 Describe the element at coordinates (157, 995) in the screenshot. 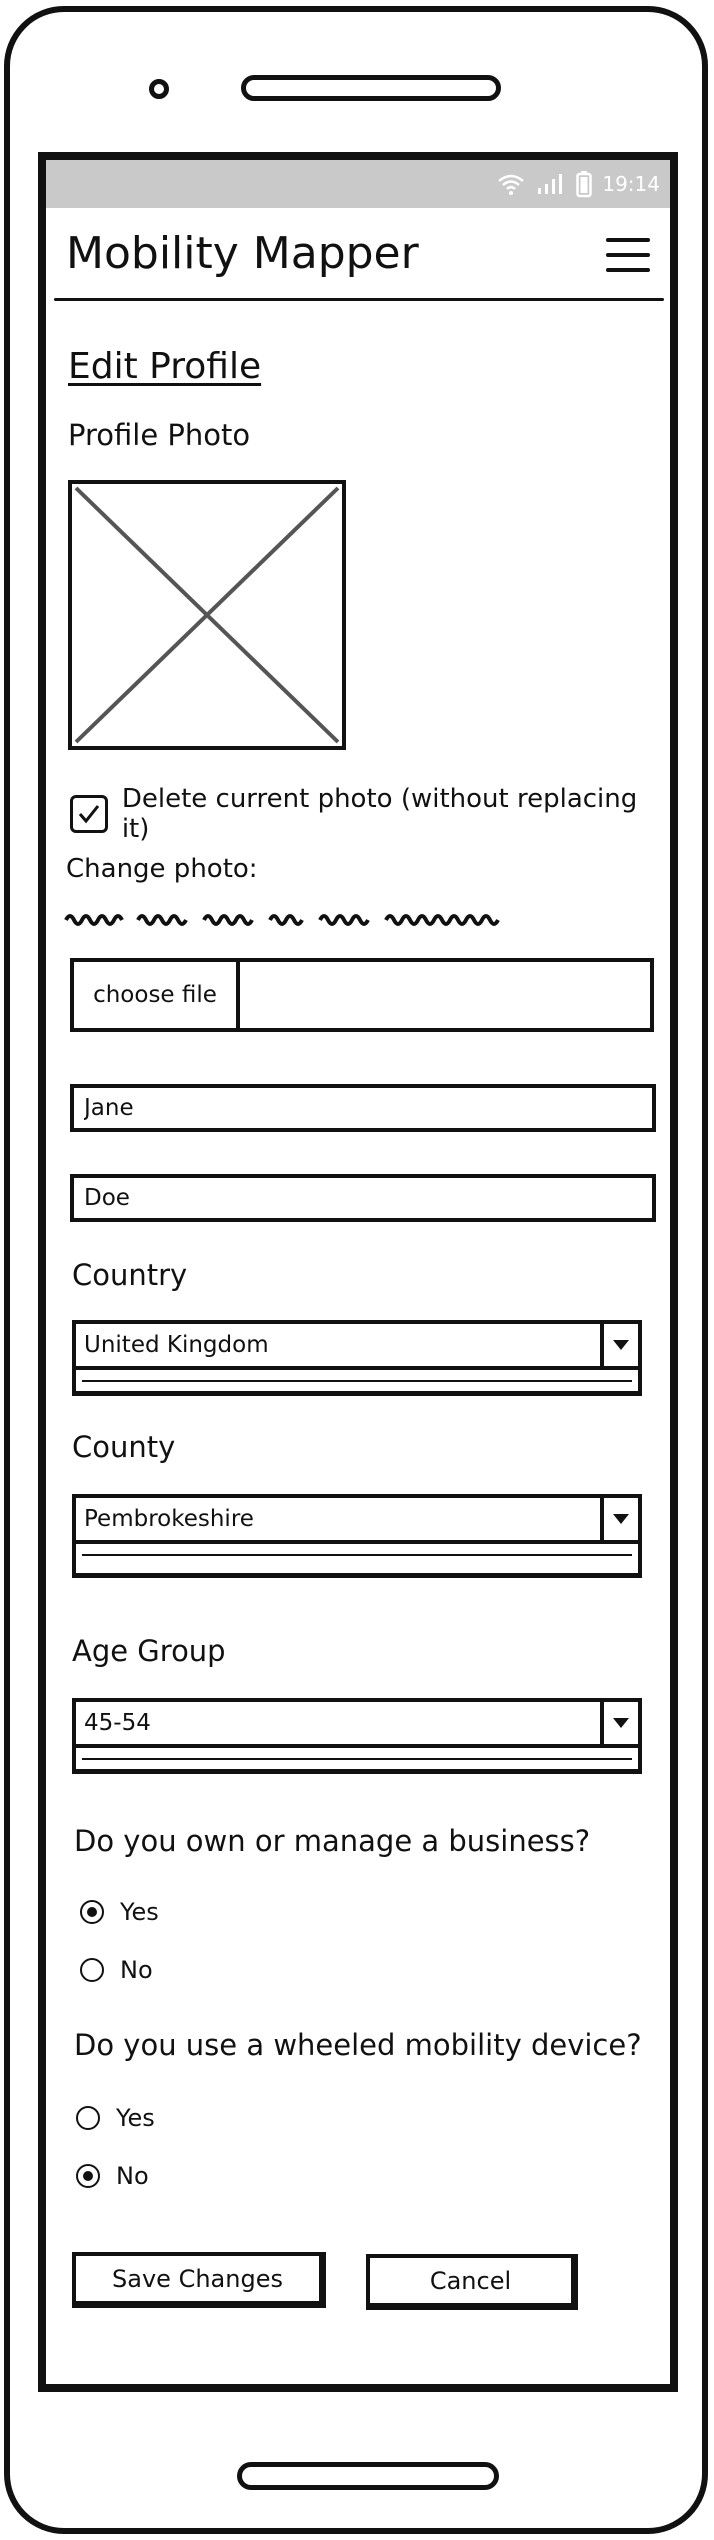

I see `choose-file-button: choose file` at that location.